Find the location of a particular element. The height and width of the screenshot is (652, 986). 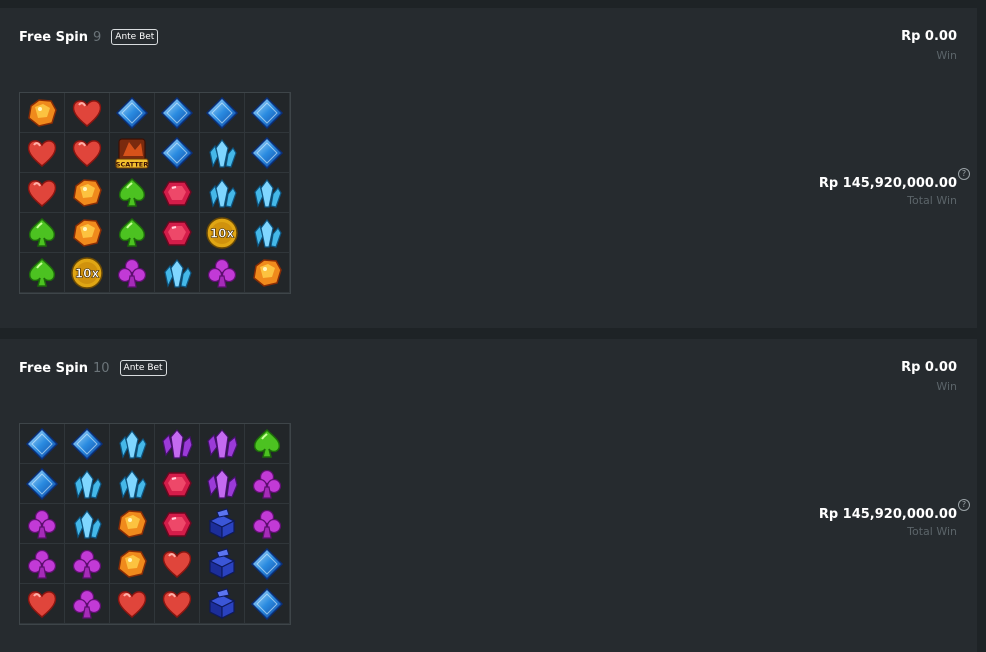

scatter-icon: SCATTER is located at coordinates (132, 153).